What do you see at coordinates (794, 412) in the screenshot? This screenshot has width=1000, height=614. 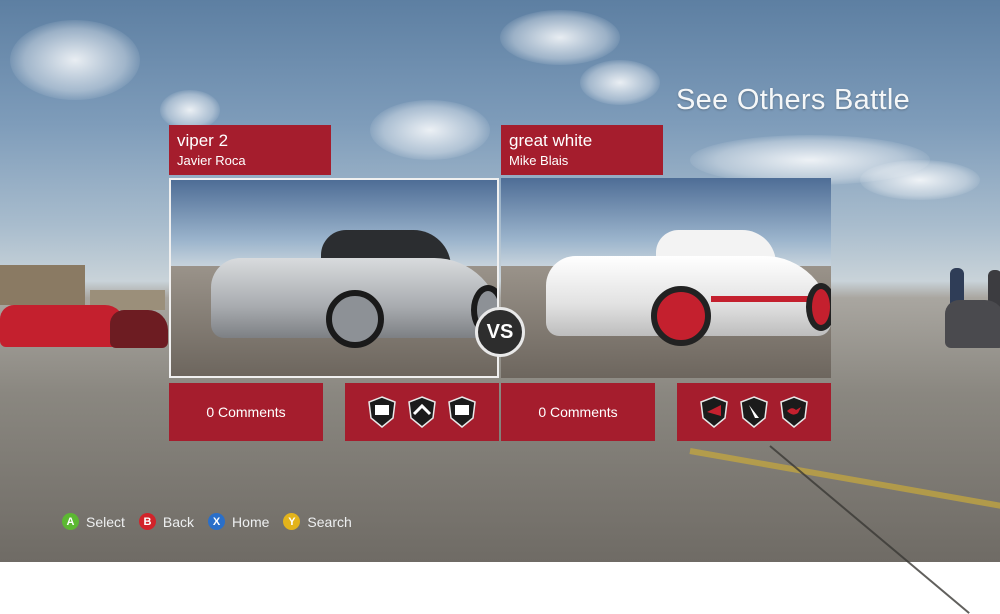 I see `bird-badge-icon` at bounding box center [794, 412].